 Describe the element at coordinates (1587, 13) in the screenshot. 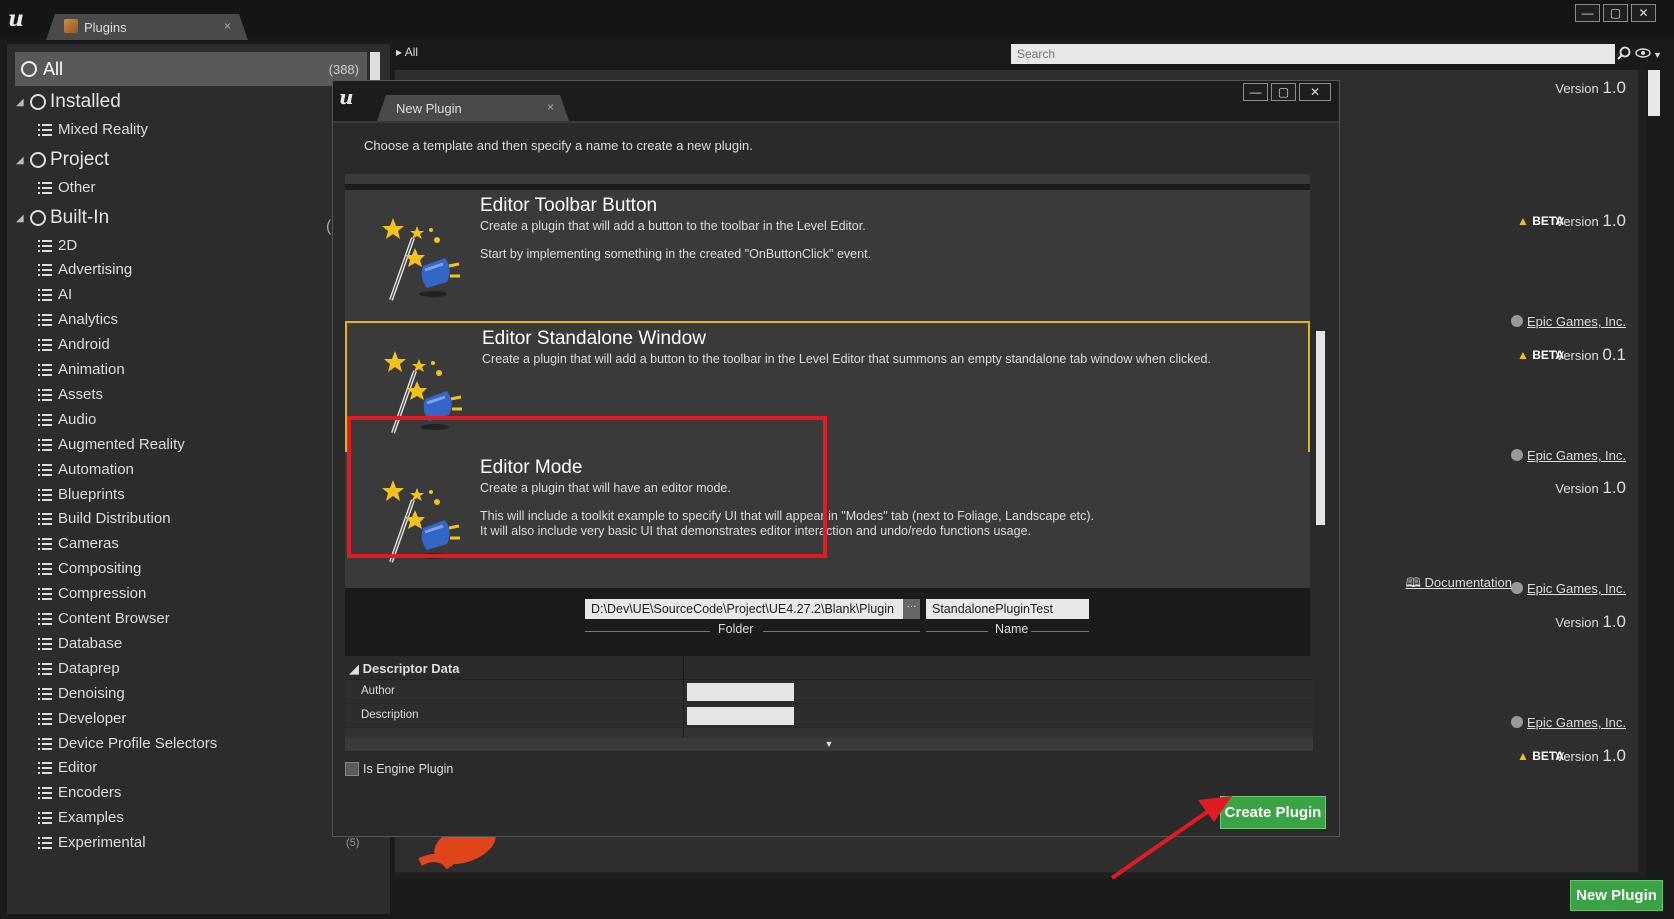

I see `minimize-button: —` at that location.